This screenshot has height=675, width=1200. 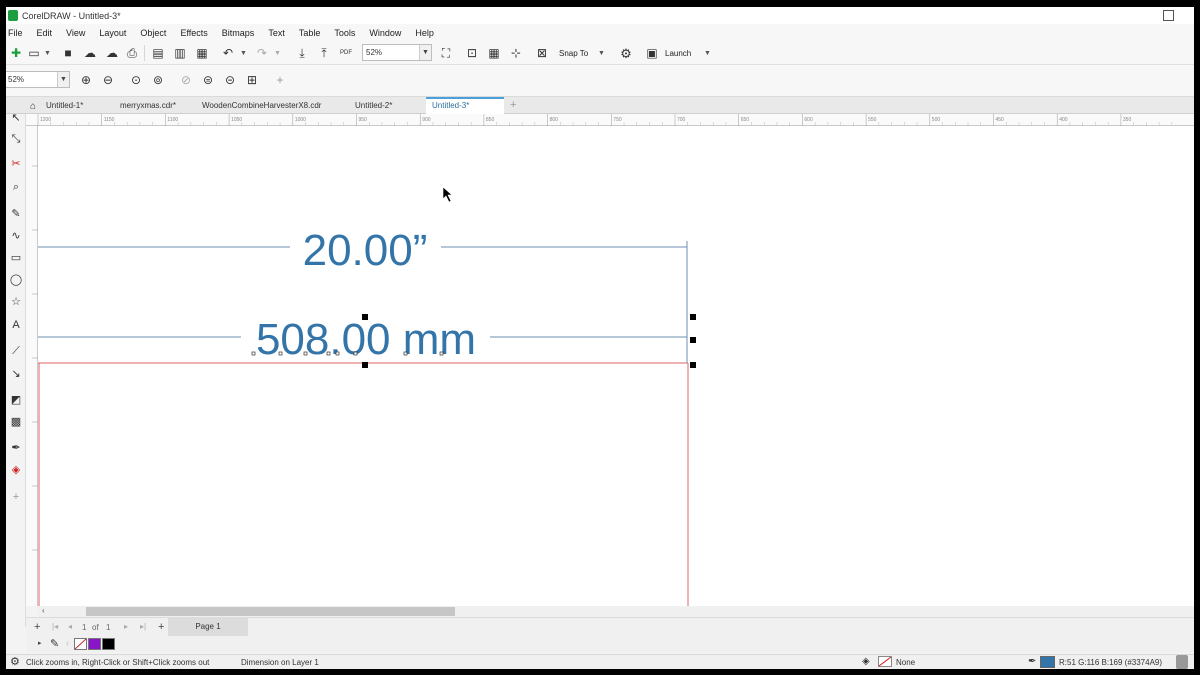 What do you see at coordinates (365, 317) in the screenshot?
I see `selection-handle-top` at bounding box center [365, 317].